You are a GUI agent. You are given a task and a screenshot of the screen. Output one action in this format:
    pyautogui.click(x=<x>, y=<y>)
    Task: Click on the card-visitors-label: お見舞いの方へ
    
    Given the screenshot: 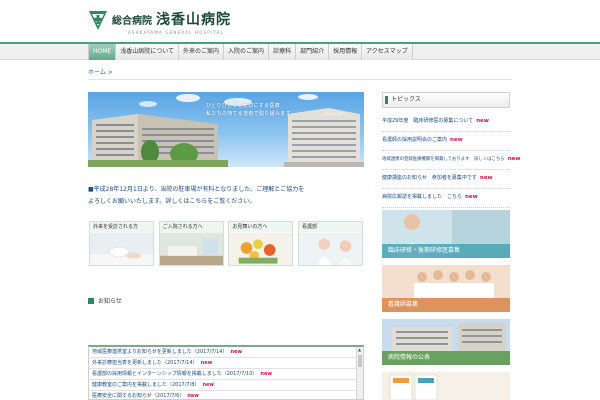 What is the action you would take?
    pyautogui.click(x=261, y=227)
    